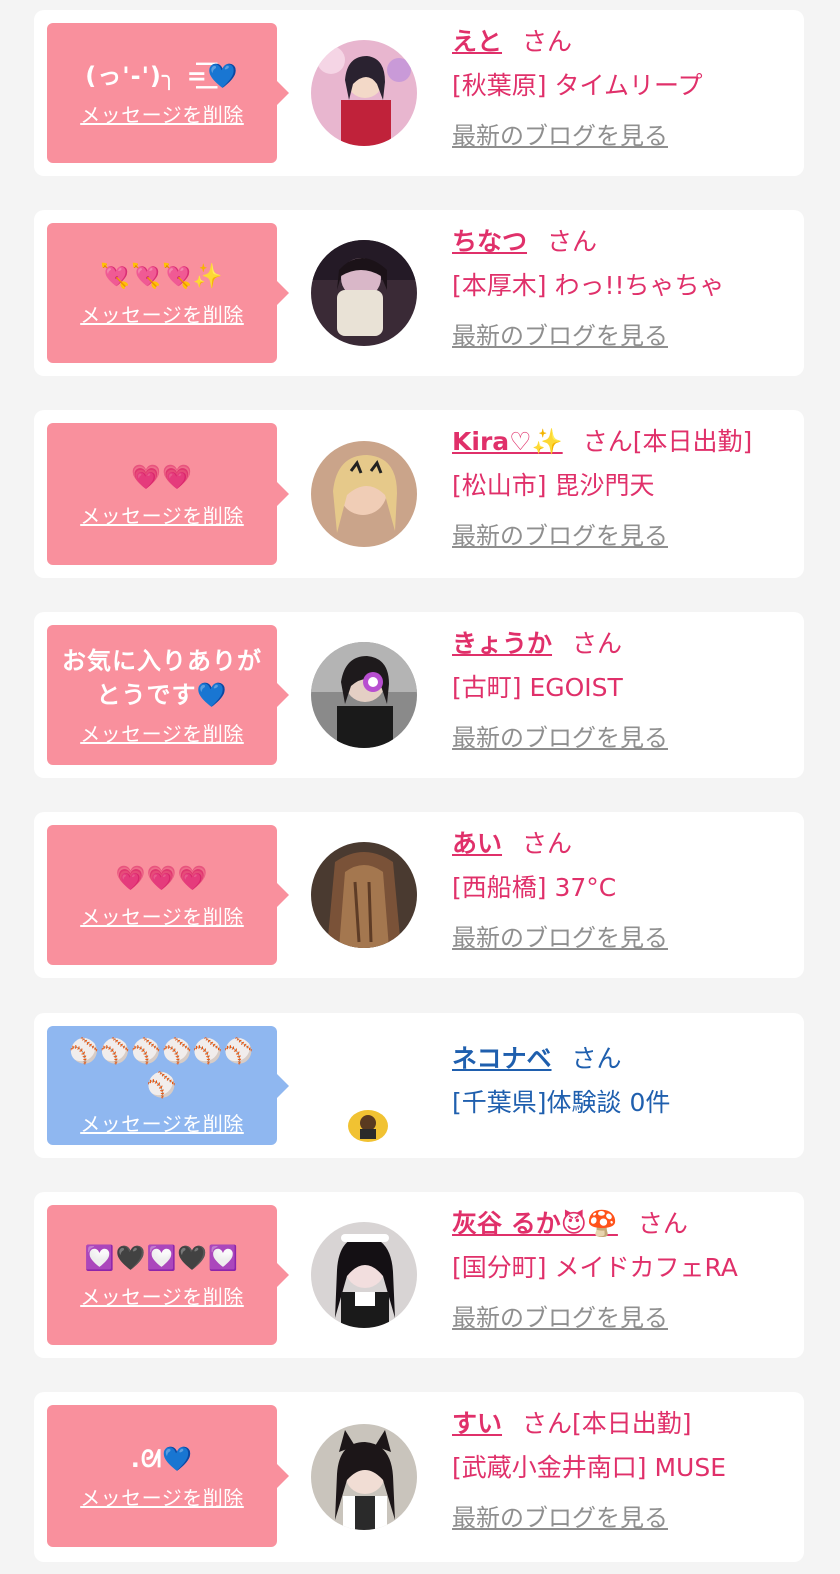 This screenshot has width=840, height=1574. What do you see at coordinates (162, 75) in the screenshot?
I see `message-text: (っ'-')╮ =͟͟͞͞💙` at bounding box center [162, 75].